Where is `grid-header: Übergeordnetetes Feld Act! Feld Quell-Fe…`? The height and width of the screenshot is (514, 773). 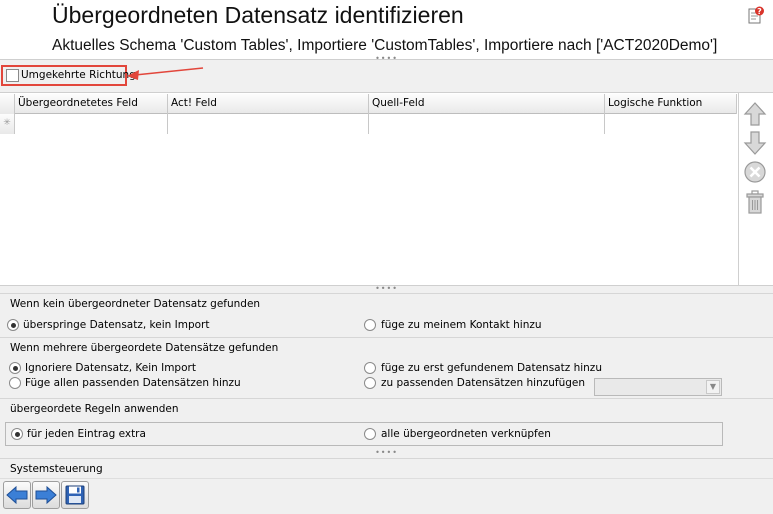
grid-header: Übergeordnetetes Feld Act! Feld Quell-Fe… is located at coordinates (368, 104).